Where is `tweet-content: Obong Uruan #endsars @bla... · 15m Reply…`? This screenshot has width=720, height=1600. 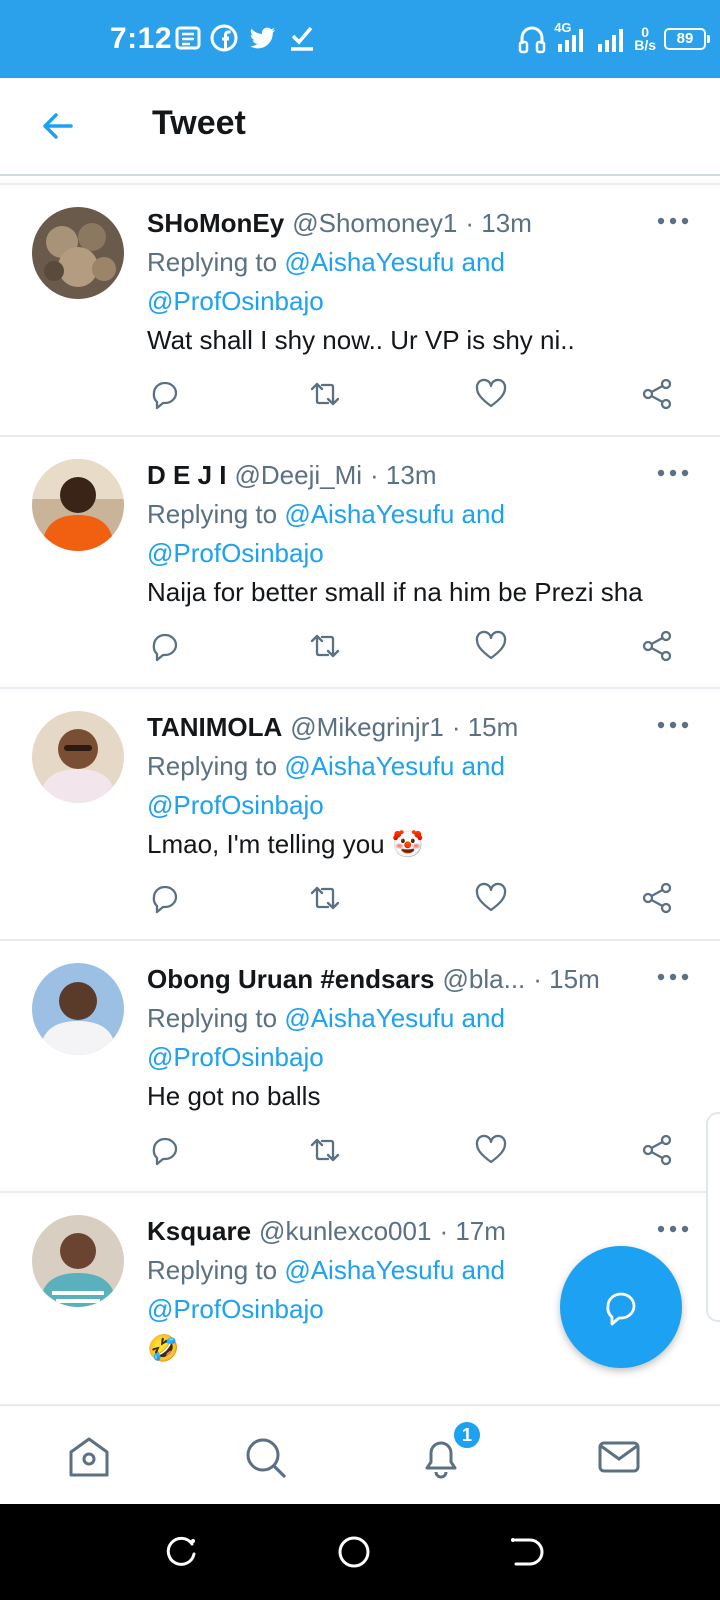 tweet-content: Obong Uruan #endsars @bla... · 15m Reply… is located at coordinates (419, 1037).